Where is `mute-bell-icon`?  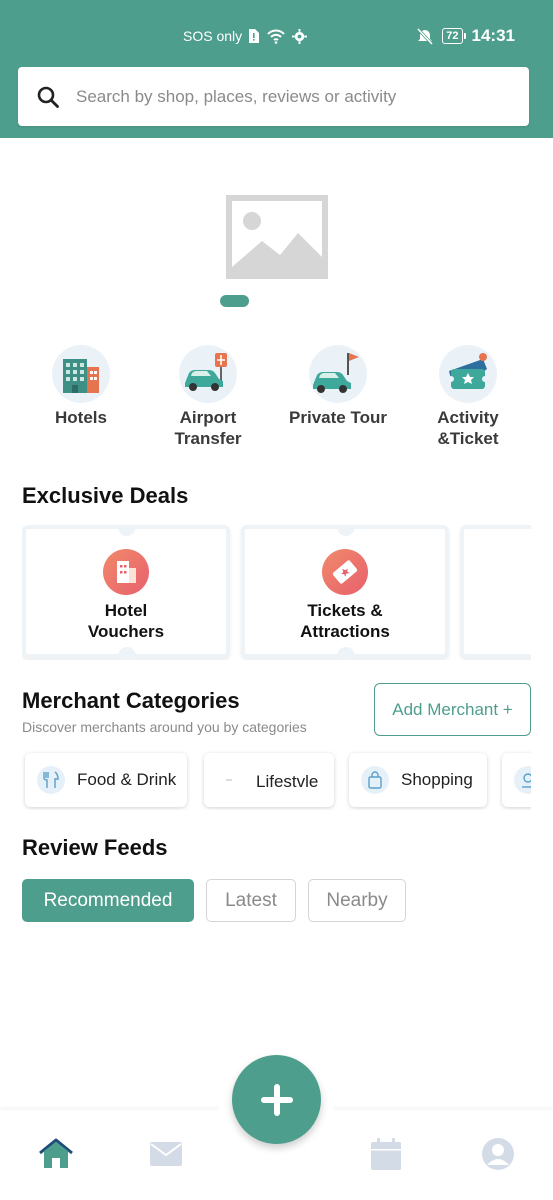
mute-bell-icon is located at coordinates (425, 36).